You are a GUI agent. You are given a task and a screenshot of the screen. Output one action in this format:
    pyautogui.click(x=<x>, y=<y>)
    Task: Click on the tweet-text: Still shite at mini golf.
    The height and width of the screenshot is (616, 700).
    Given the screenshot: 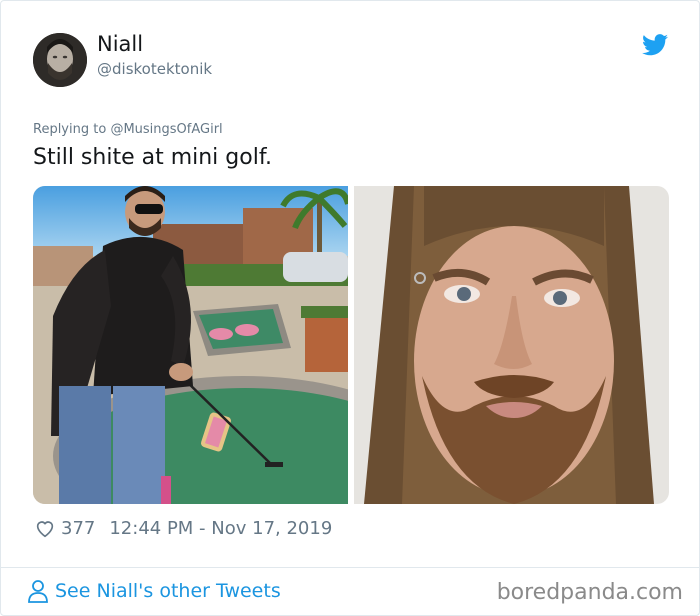 What is the action you would take?
    pyautogui.click(x=152, y=157)
    